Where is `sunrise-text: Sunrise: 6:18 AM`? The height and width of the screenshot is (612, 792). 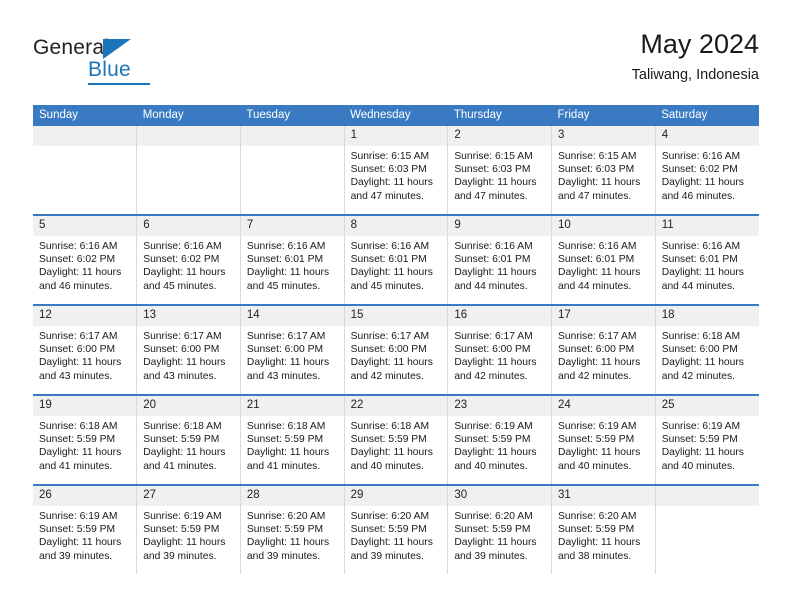
sunrise-text: Sunrise: 6:18 AM is located at coordinates (701, 336).